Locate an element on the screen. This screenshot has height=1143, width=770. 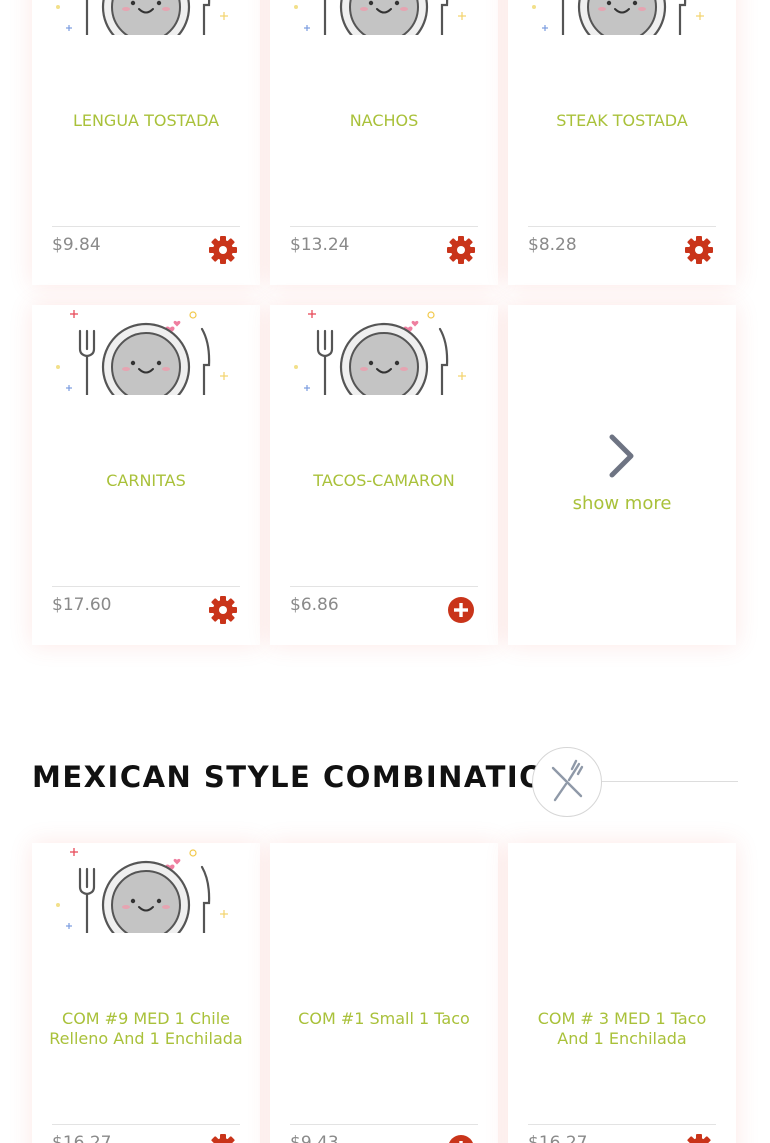
item-price: $9.84 is located at coordinates (76, 245).